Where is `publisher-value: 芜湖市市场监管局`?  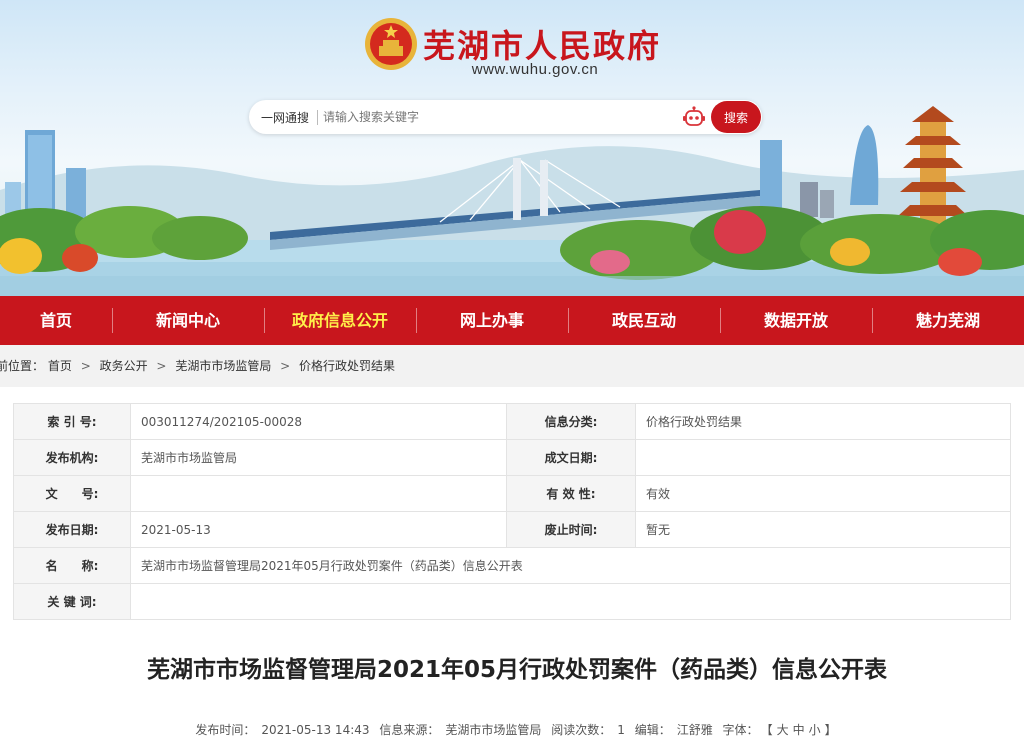 publisher-value: 芜湖市市场监管局 is located at coordinates (318, 457).